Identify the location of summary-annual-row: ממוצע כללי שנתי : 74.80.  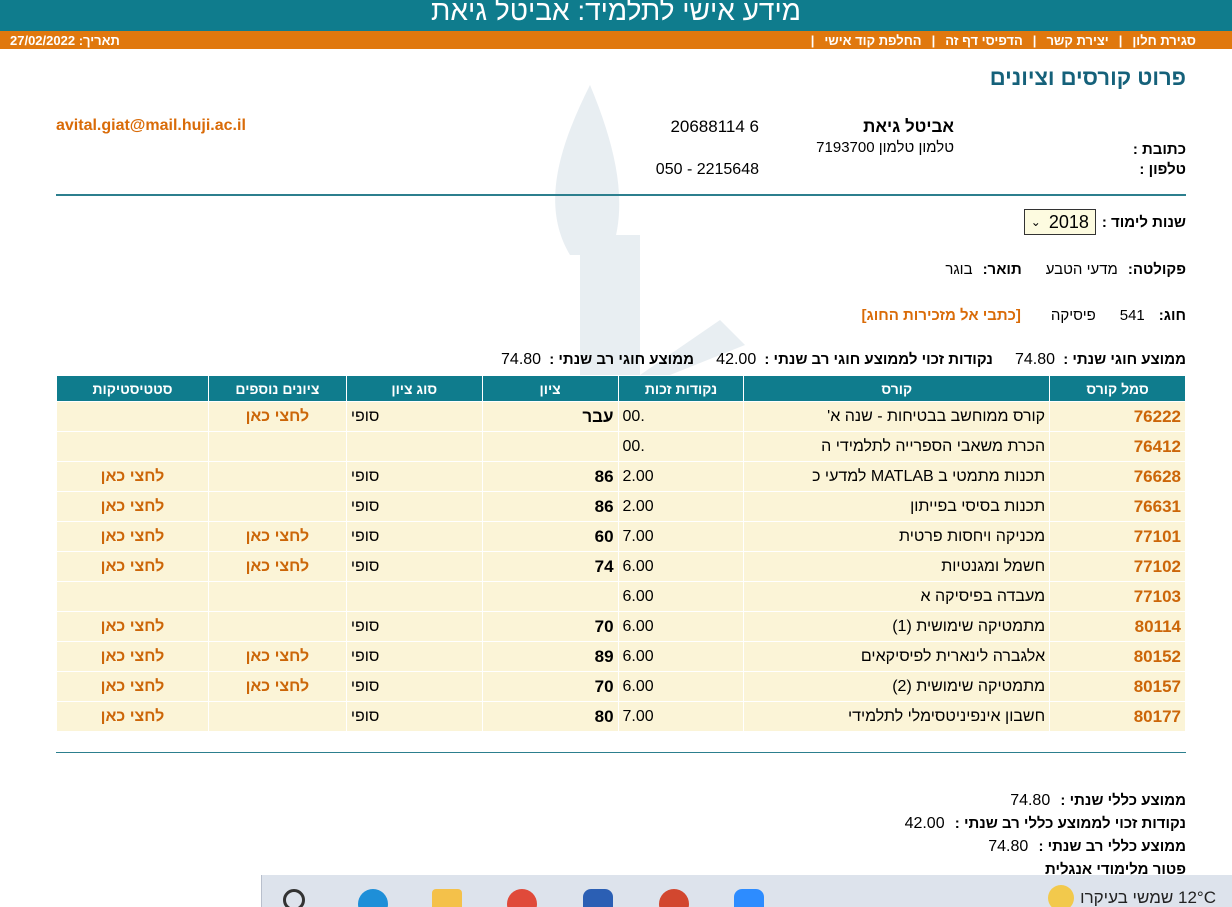
(1045, 800).